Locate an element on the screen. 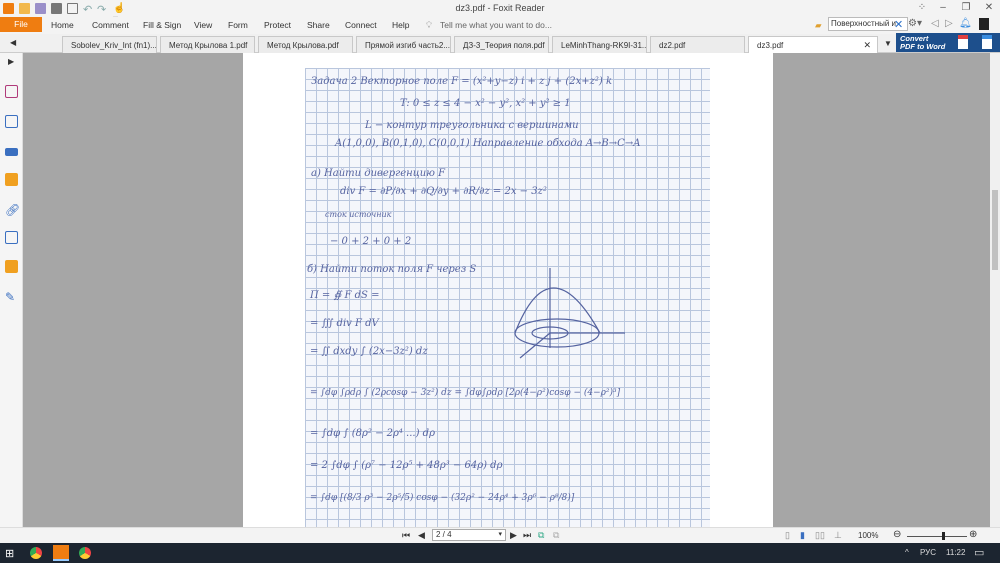 Image resolution: width=1000 pixels, height=563 pixels. tab-view: View is located at coordinates (203, 25).